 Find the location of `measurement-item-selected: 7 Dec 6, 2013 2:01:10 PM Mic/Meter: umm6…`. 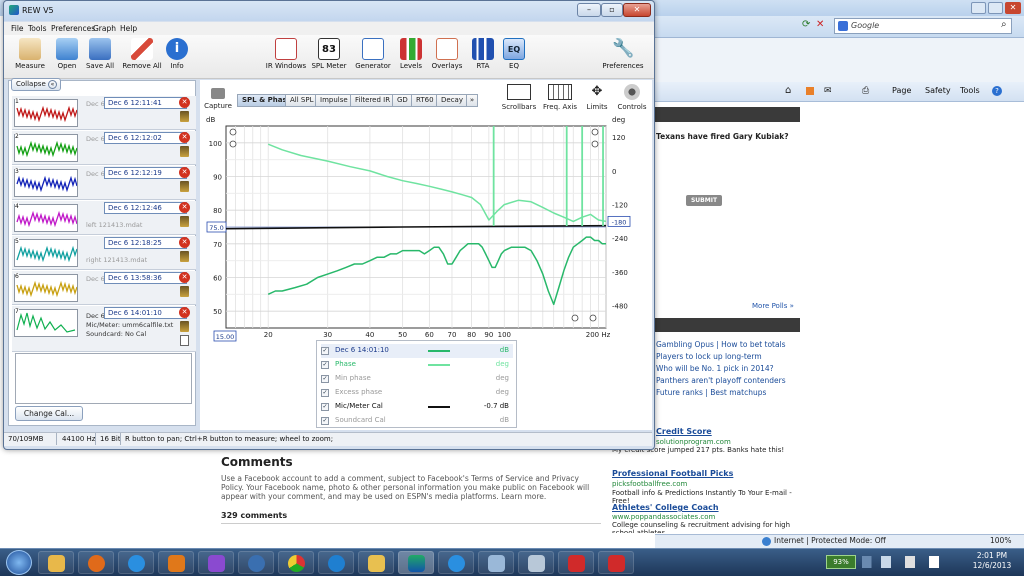

measurement-item-selected: 7 Dec 6, 2013 2:01:10 PM Mic/Meter: umm6… is located at coordinates (104, 329).